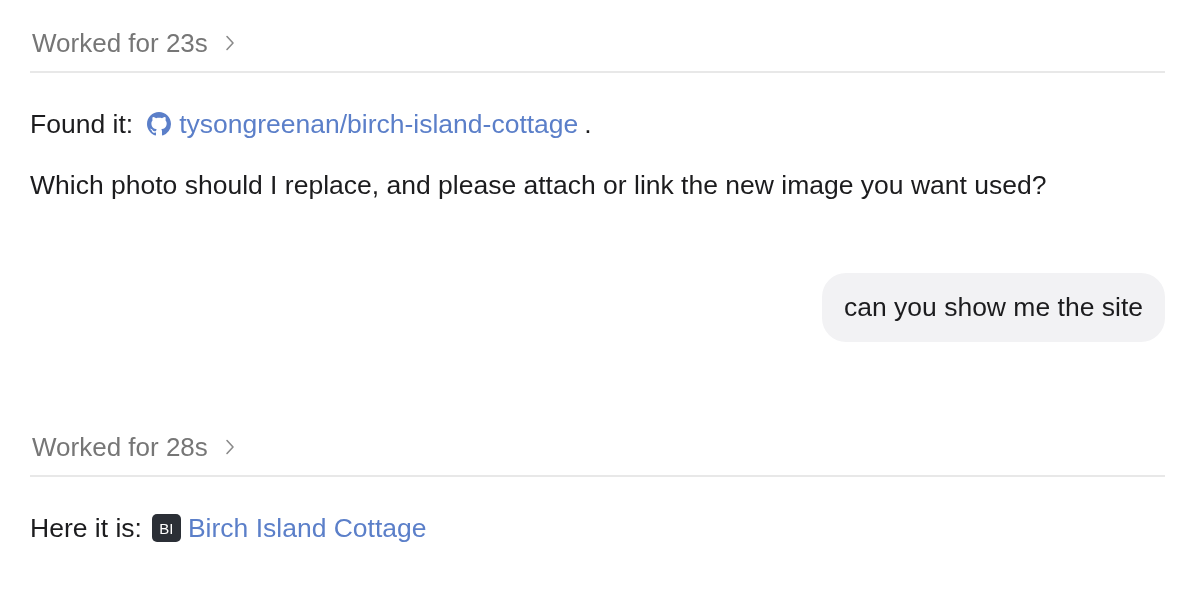 This screenshot has height=600, width=1200. What do you see at coordinates (159, 124) in the screenshot?
I see `github-icon` at bounding box center [159, 124].